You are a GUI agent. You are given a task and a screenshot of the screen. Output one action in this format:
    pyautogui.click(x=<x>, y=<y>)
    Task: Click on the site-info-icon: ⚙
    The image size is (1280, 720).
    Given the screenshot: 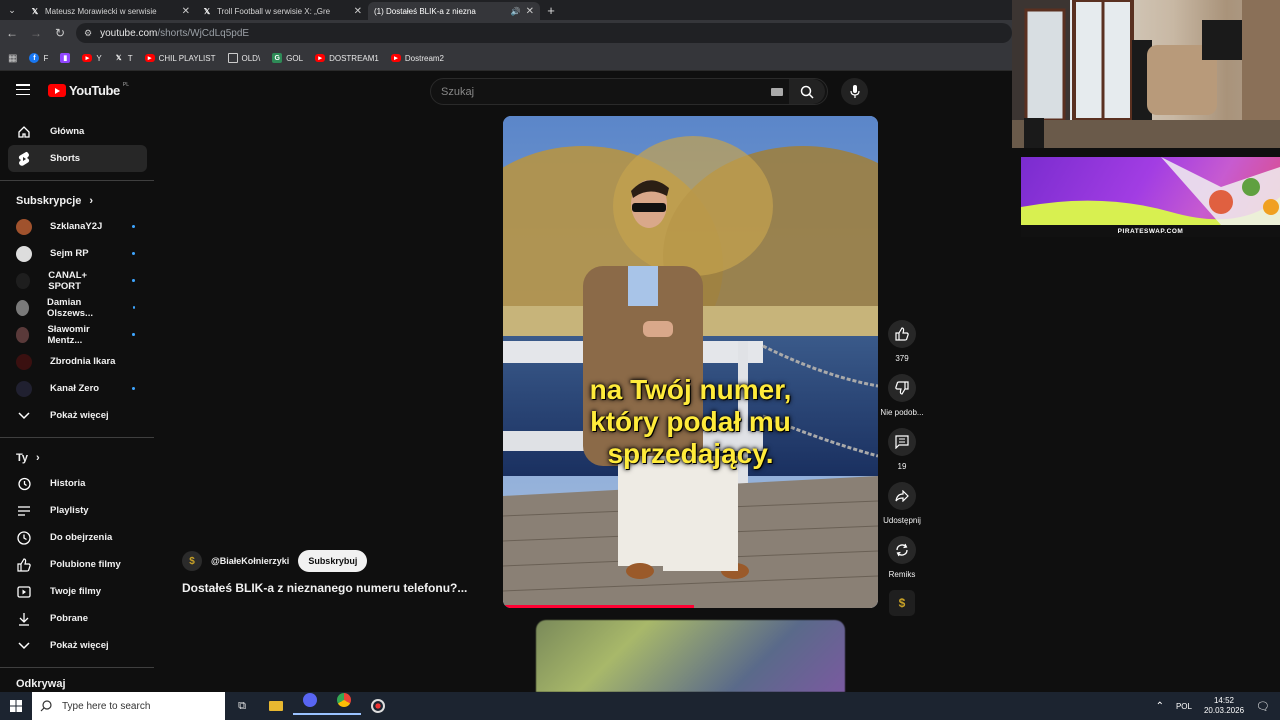 What is the action you would take?
    pyautogui.click(x=88, y=33)
    